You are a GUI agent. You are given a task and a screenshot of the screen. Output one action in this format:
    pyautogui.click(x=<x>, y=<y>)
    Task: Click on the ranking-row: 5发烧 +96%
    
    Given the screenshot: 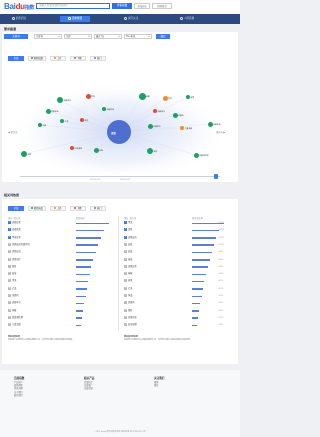 What is the action you would take?
    pyautogui.click(x=176, y=252)
    